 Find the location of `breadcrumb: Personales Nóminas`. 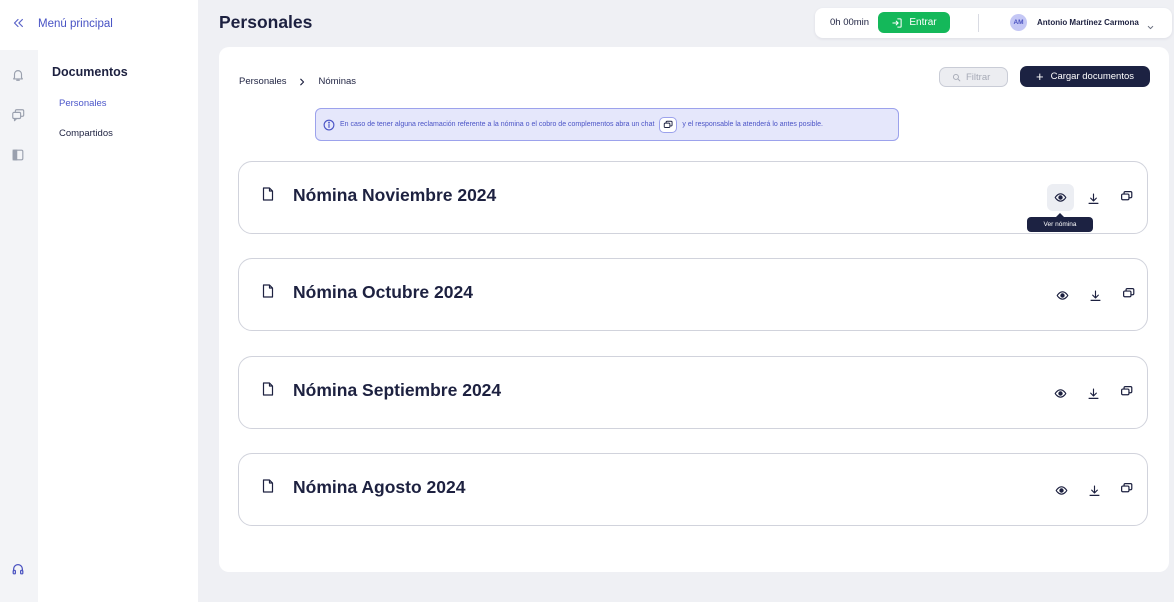

breadcrumb: Personales Nóminas is located at coordinates (297, 81).